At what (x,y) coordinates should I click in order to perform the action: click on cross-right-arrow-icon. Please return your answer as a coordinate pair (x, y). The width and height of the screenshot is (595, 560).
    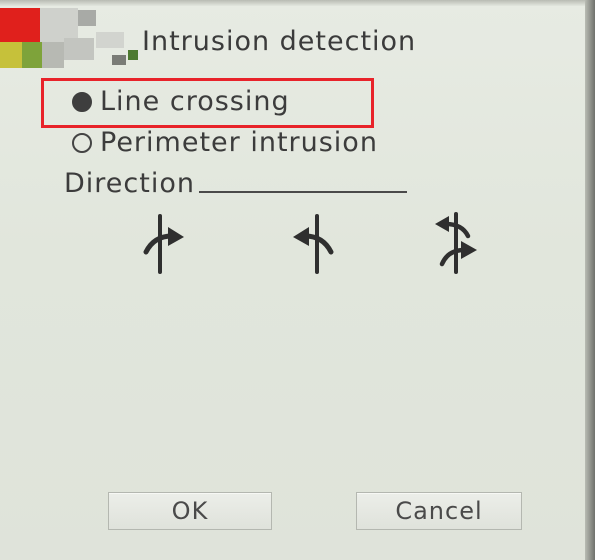
    Looking at the image, I should click on (163, 244).